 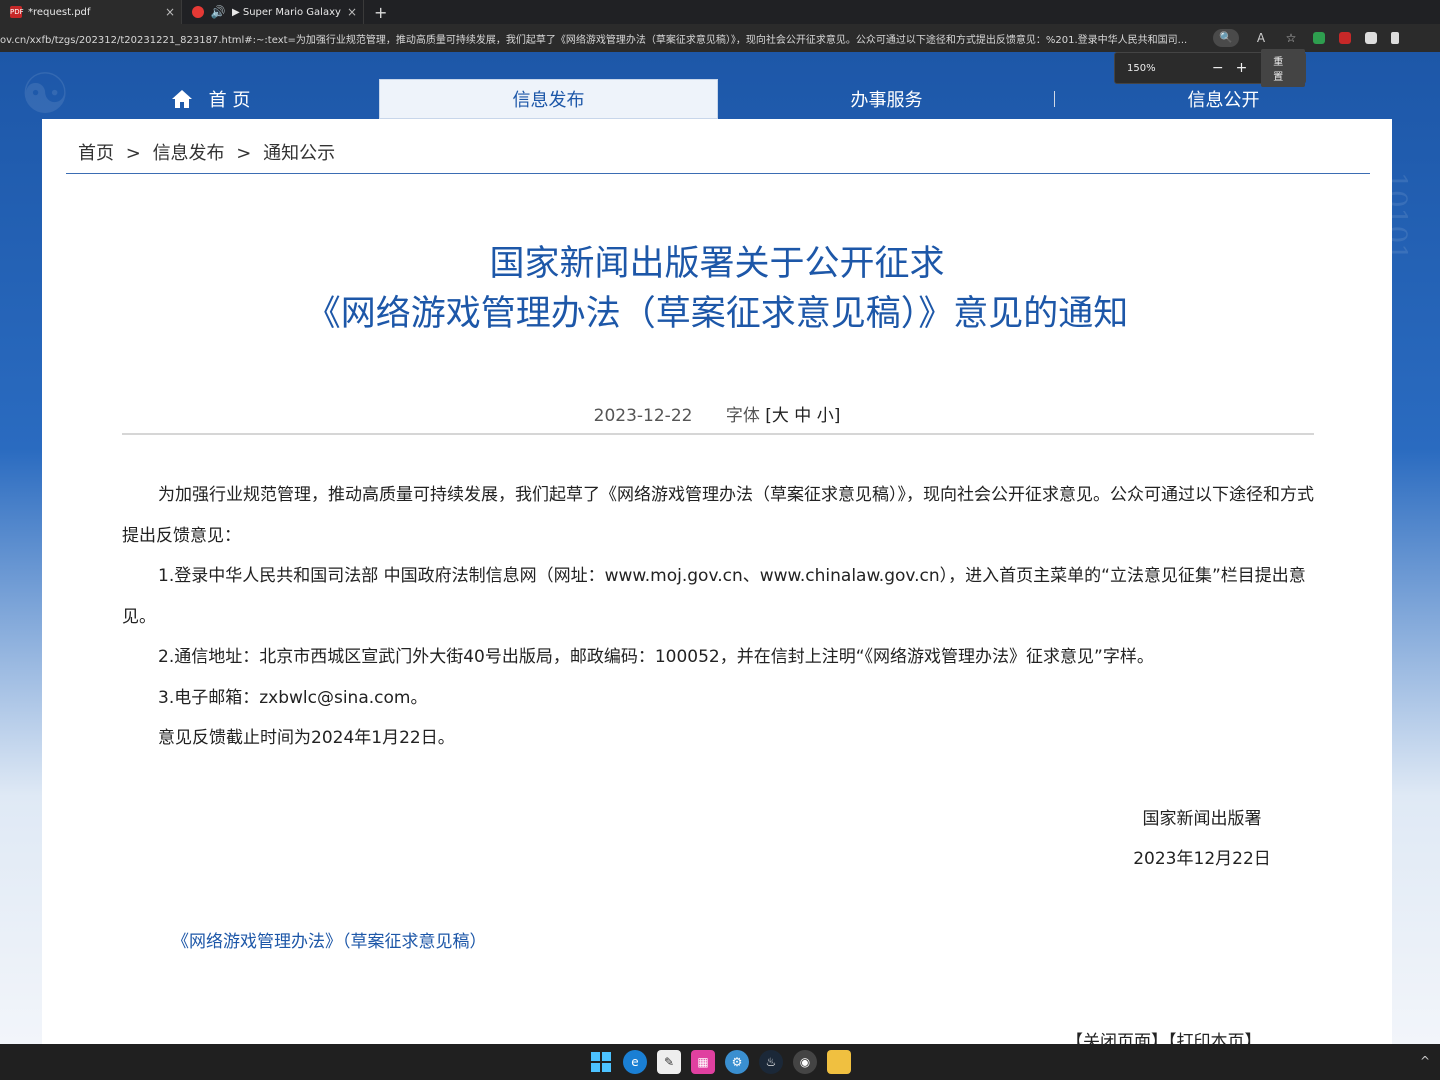 I want to click on site-icon, so click(x=198, y=12).